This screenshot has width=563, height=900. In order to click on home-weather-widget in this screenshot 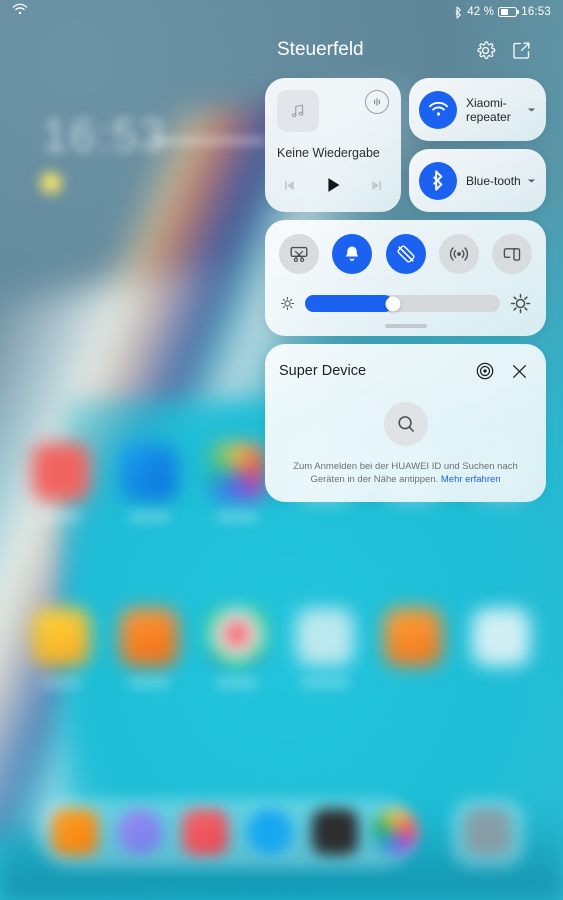, I will do `click(51, 183)`.